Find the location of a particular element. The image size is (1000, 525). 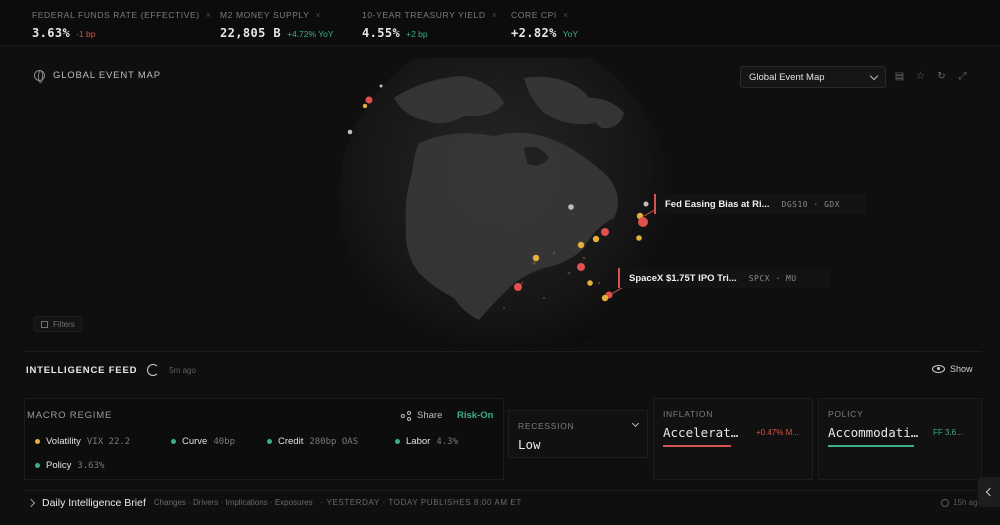

indicator-policy: Policy 3.63% is located at coordinates (69, 465).